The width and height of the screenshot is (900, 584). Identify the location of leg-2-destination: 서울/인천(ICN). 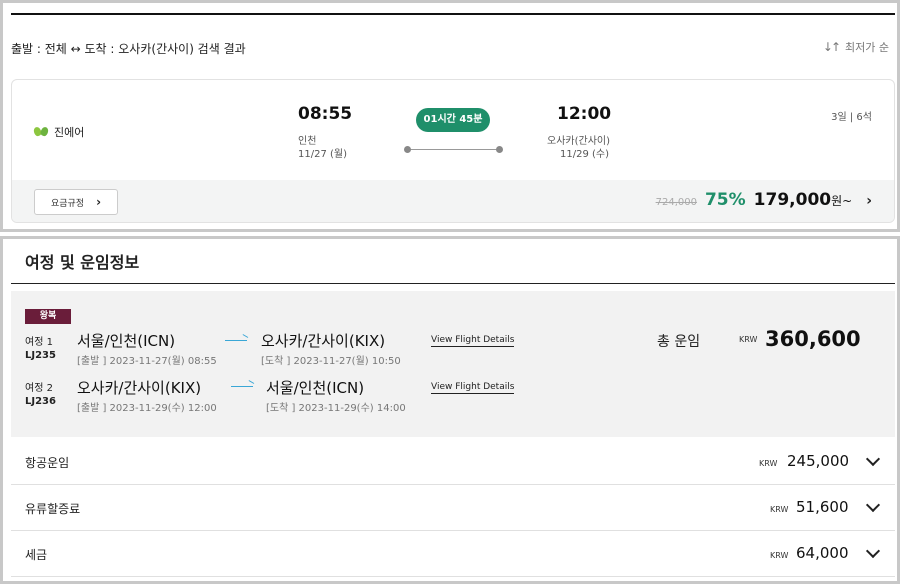
(315, 388).